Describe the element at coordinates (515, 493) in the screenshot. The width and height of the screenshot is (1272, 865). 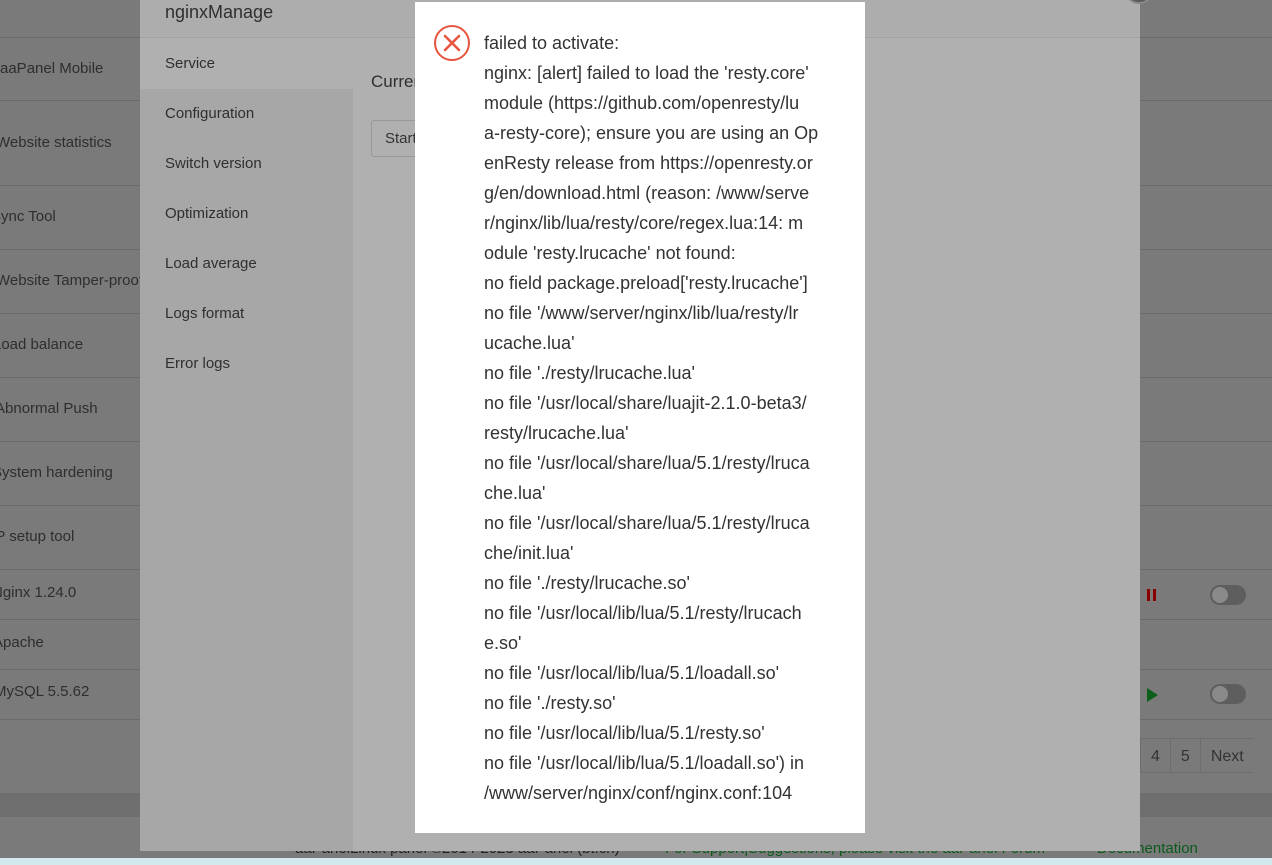
I see `error-message-line: che.lua'` at that location.